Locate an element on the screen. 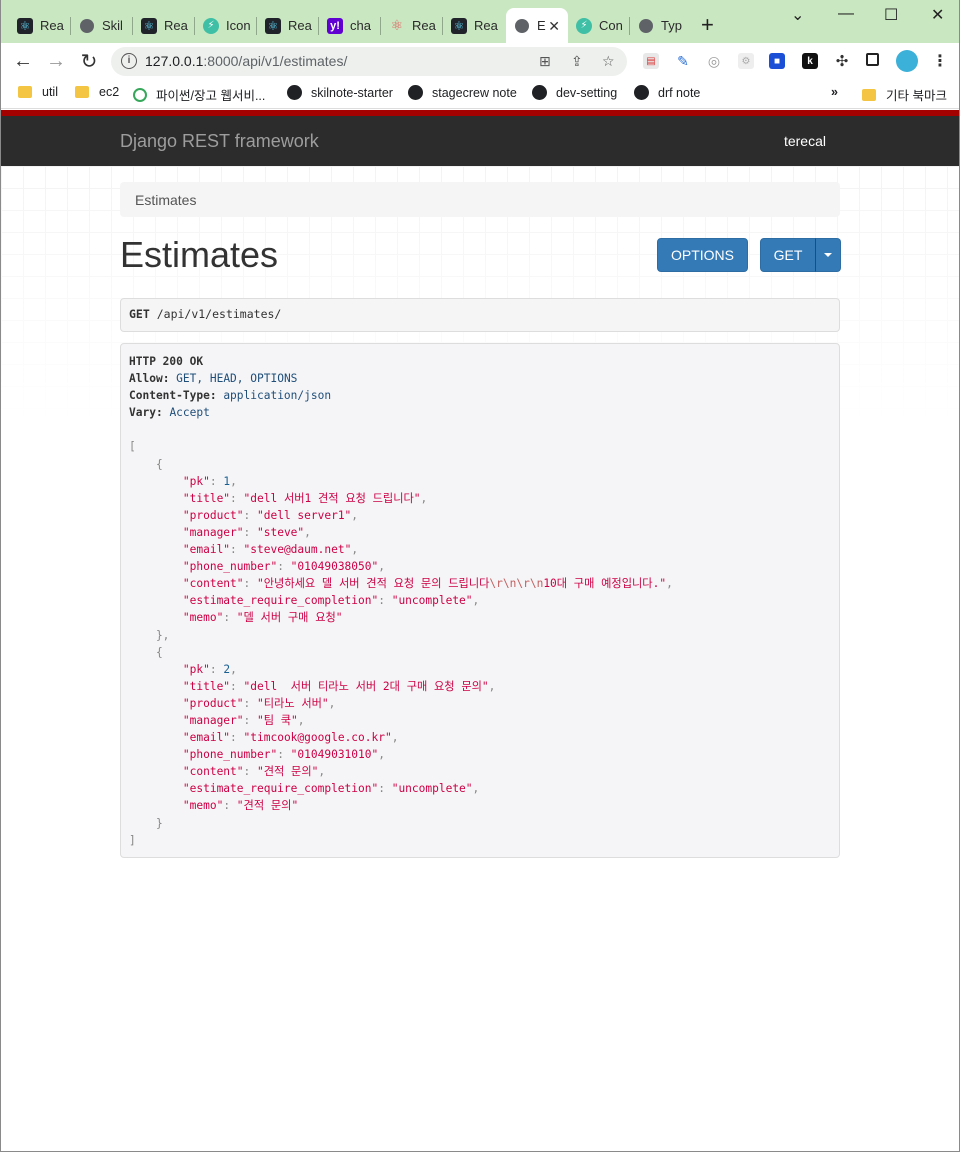 This screenshot has width=960, height=1152. breadcrumb-item: Estimates is located at coordinates (165, 200).